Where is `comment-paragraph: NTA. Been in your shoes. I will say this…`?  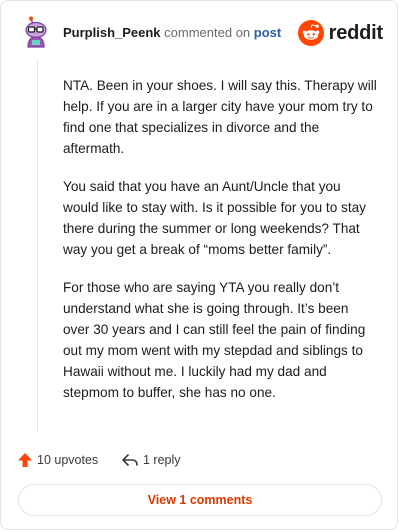
comment-paragraph: NTA. Been in your shoes. I will say this… is located at coordinates (220, 117).